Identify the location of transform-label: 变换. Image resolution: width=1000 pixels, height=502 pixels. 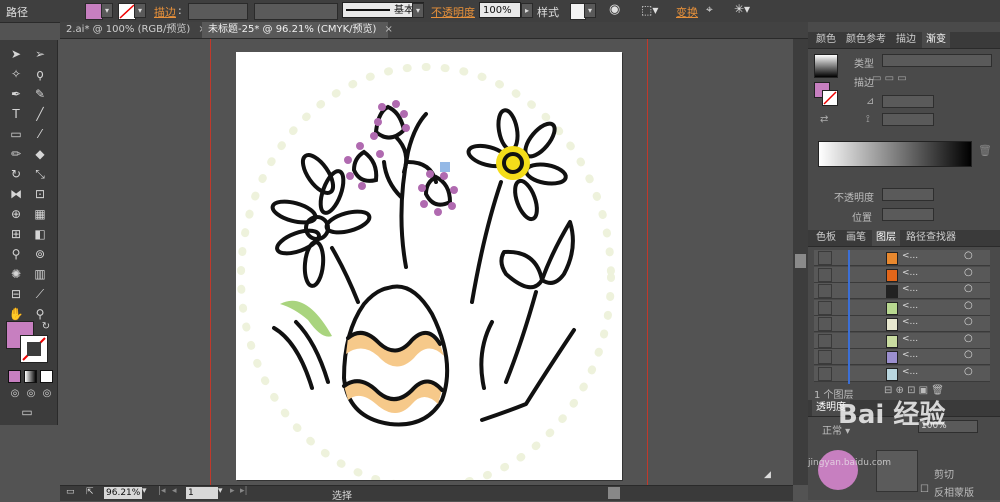
(687, 12).